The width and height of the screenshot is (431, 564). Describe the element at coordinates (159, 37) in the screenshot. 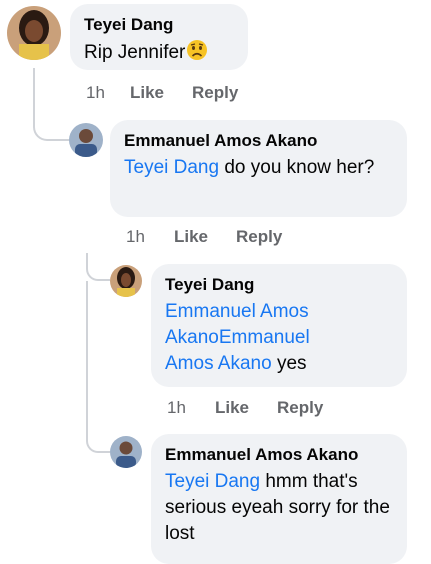

I see `comment-bubble: Teyei Dang Rip Jennifer` at that location.